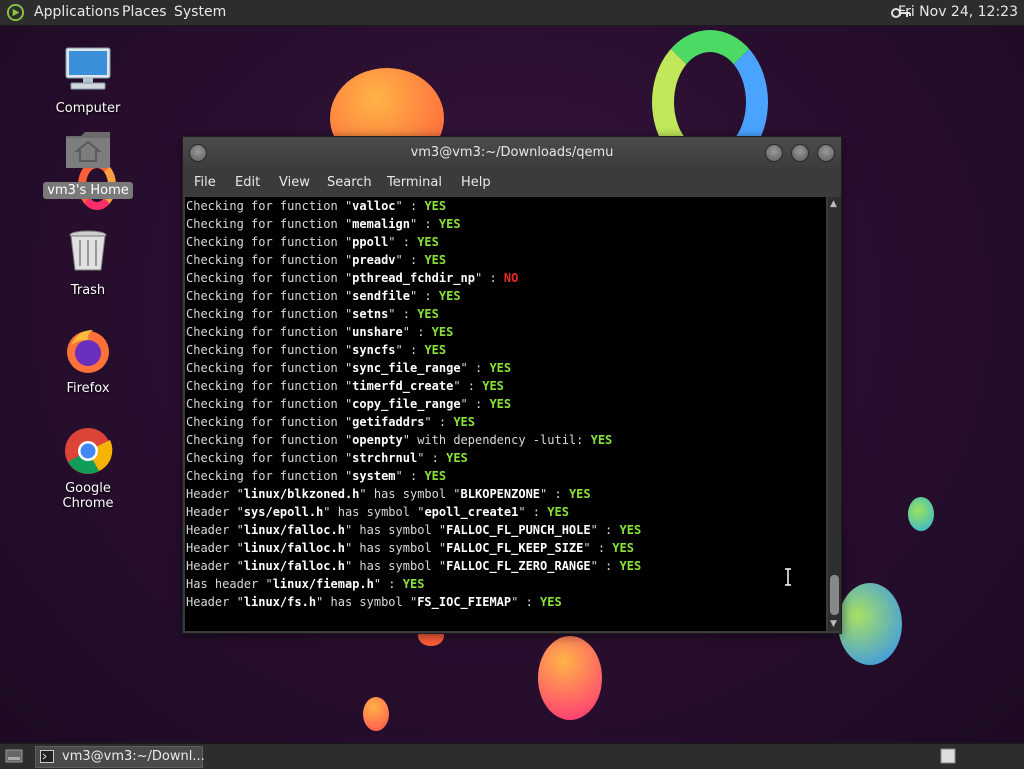  Describe the element at coordinates (47, 756) in the screenshot. I see `terminal-icon` at that location.